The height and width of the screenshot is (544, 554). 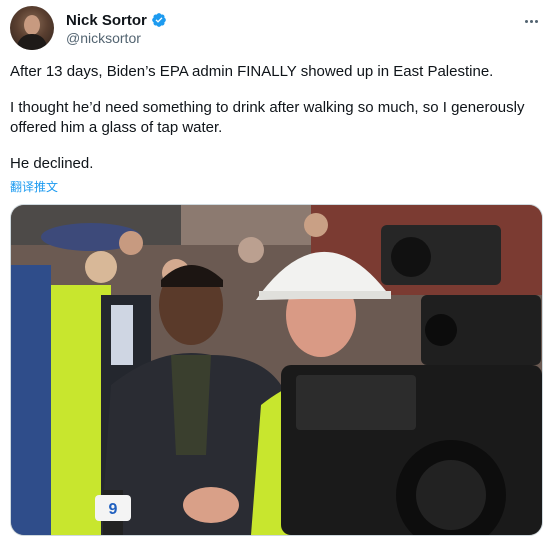 I want to click on translate-tweet-link: 翻译推文, so click(x=34, y=186).